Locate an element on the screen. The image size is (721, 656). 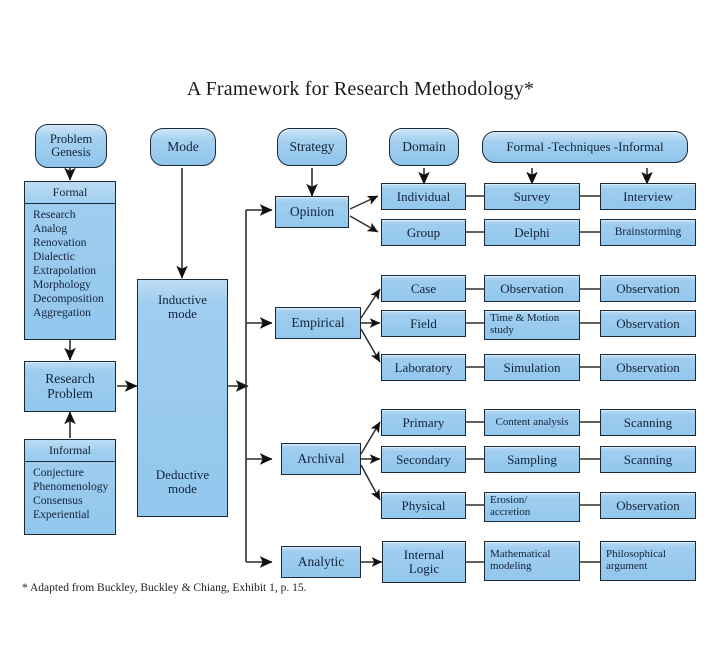
strategy-opinion: Opinion is located at coordinates (312, 212).